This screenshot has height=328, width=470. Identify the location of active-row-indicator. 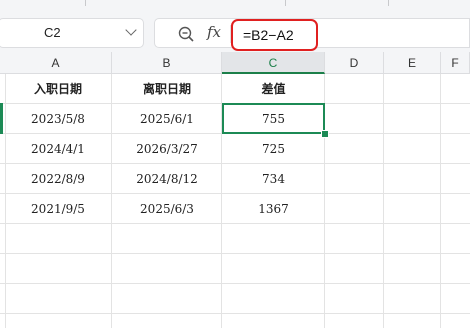
(1, 118).